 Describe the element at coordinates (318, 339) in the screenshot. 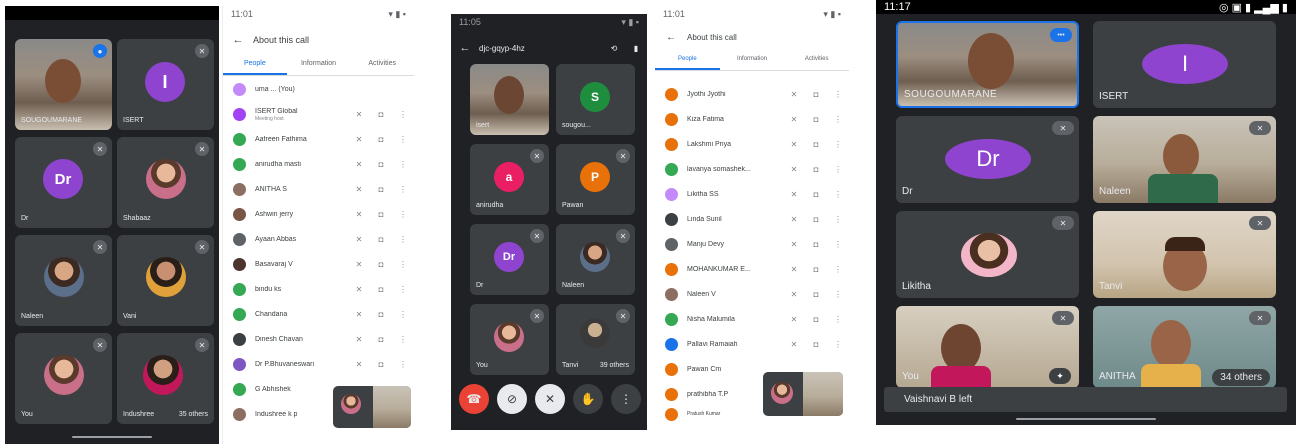

I see `list-item: Dinesh Chavan ✕ ◘ ⋮` at that location.